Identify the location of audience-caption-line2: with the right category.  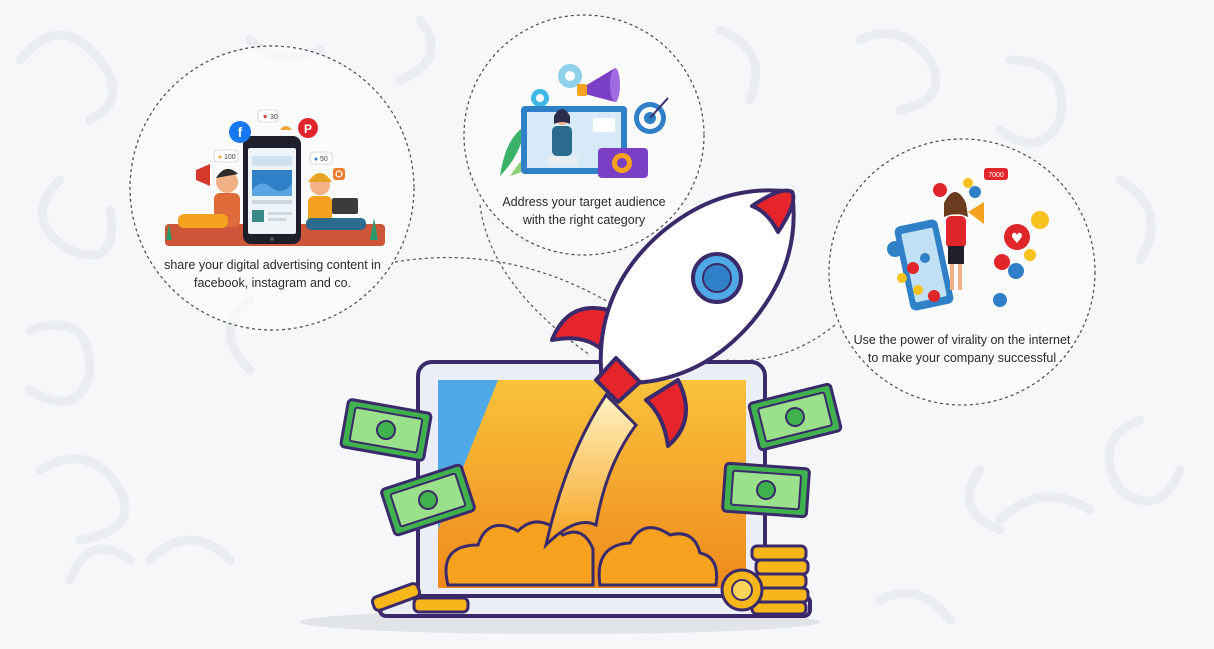
(584, 220).